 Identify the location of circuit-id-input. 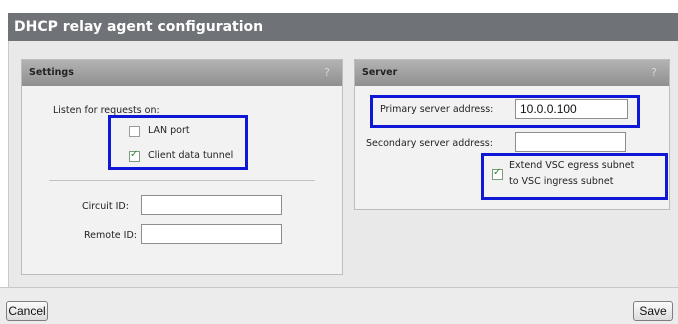
(211, 205).